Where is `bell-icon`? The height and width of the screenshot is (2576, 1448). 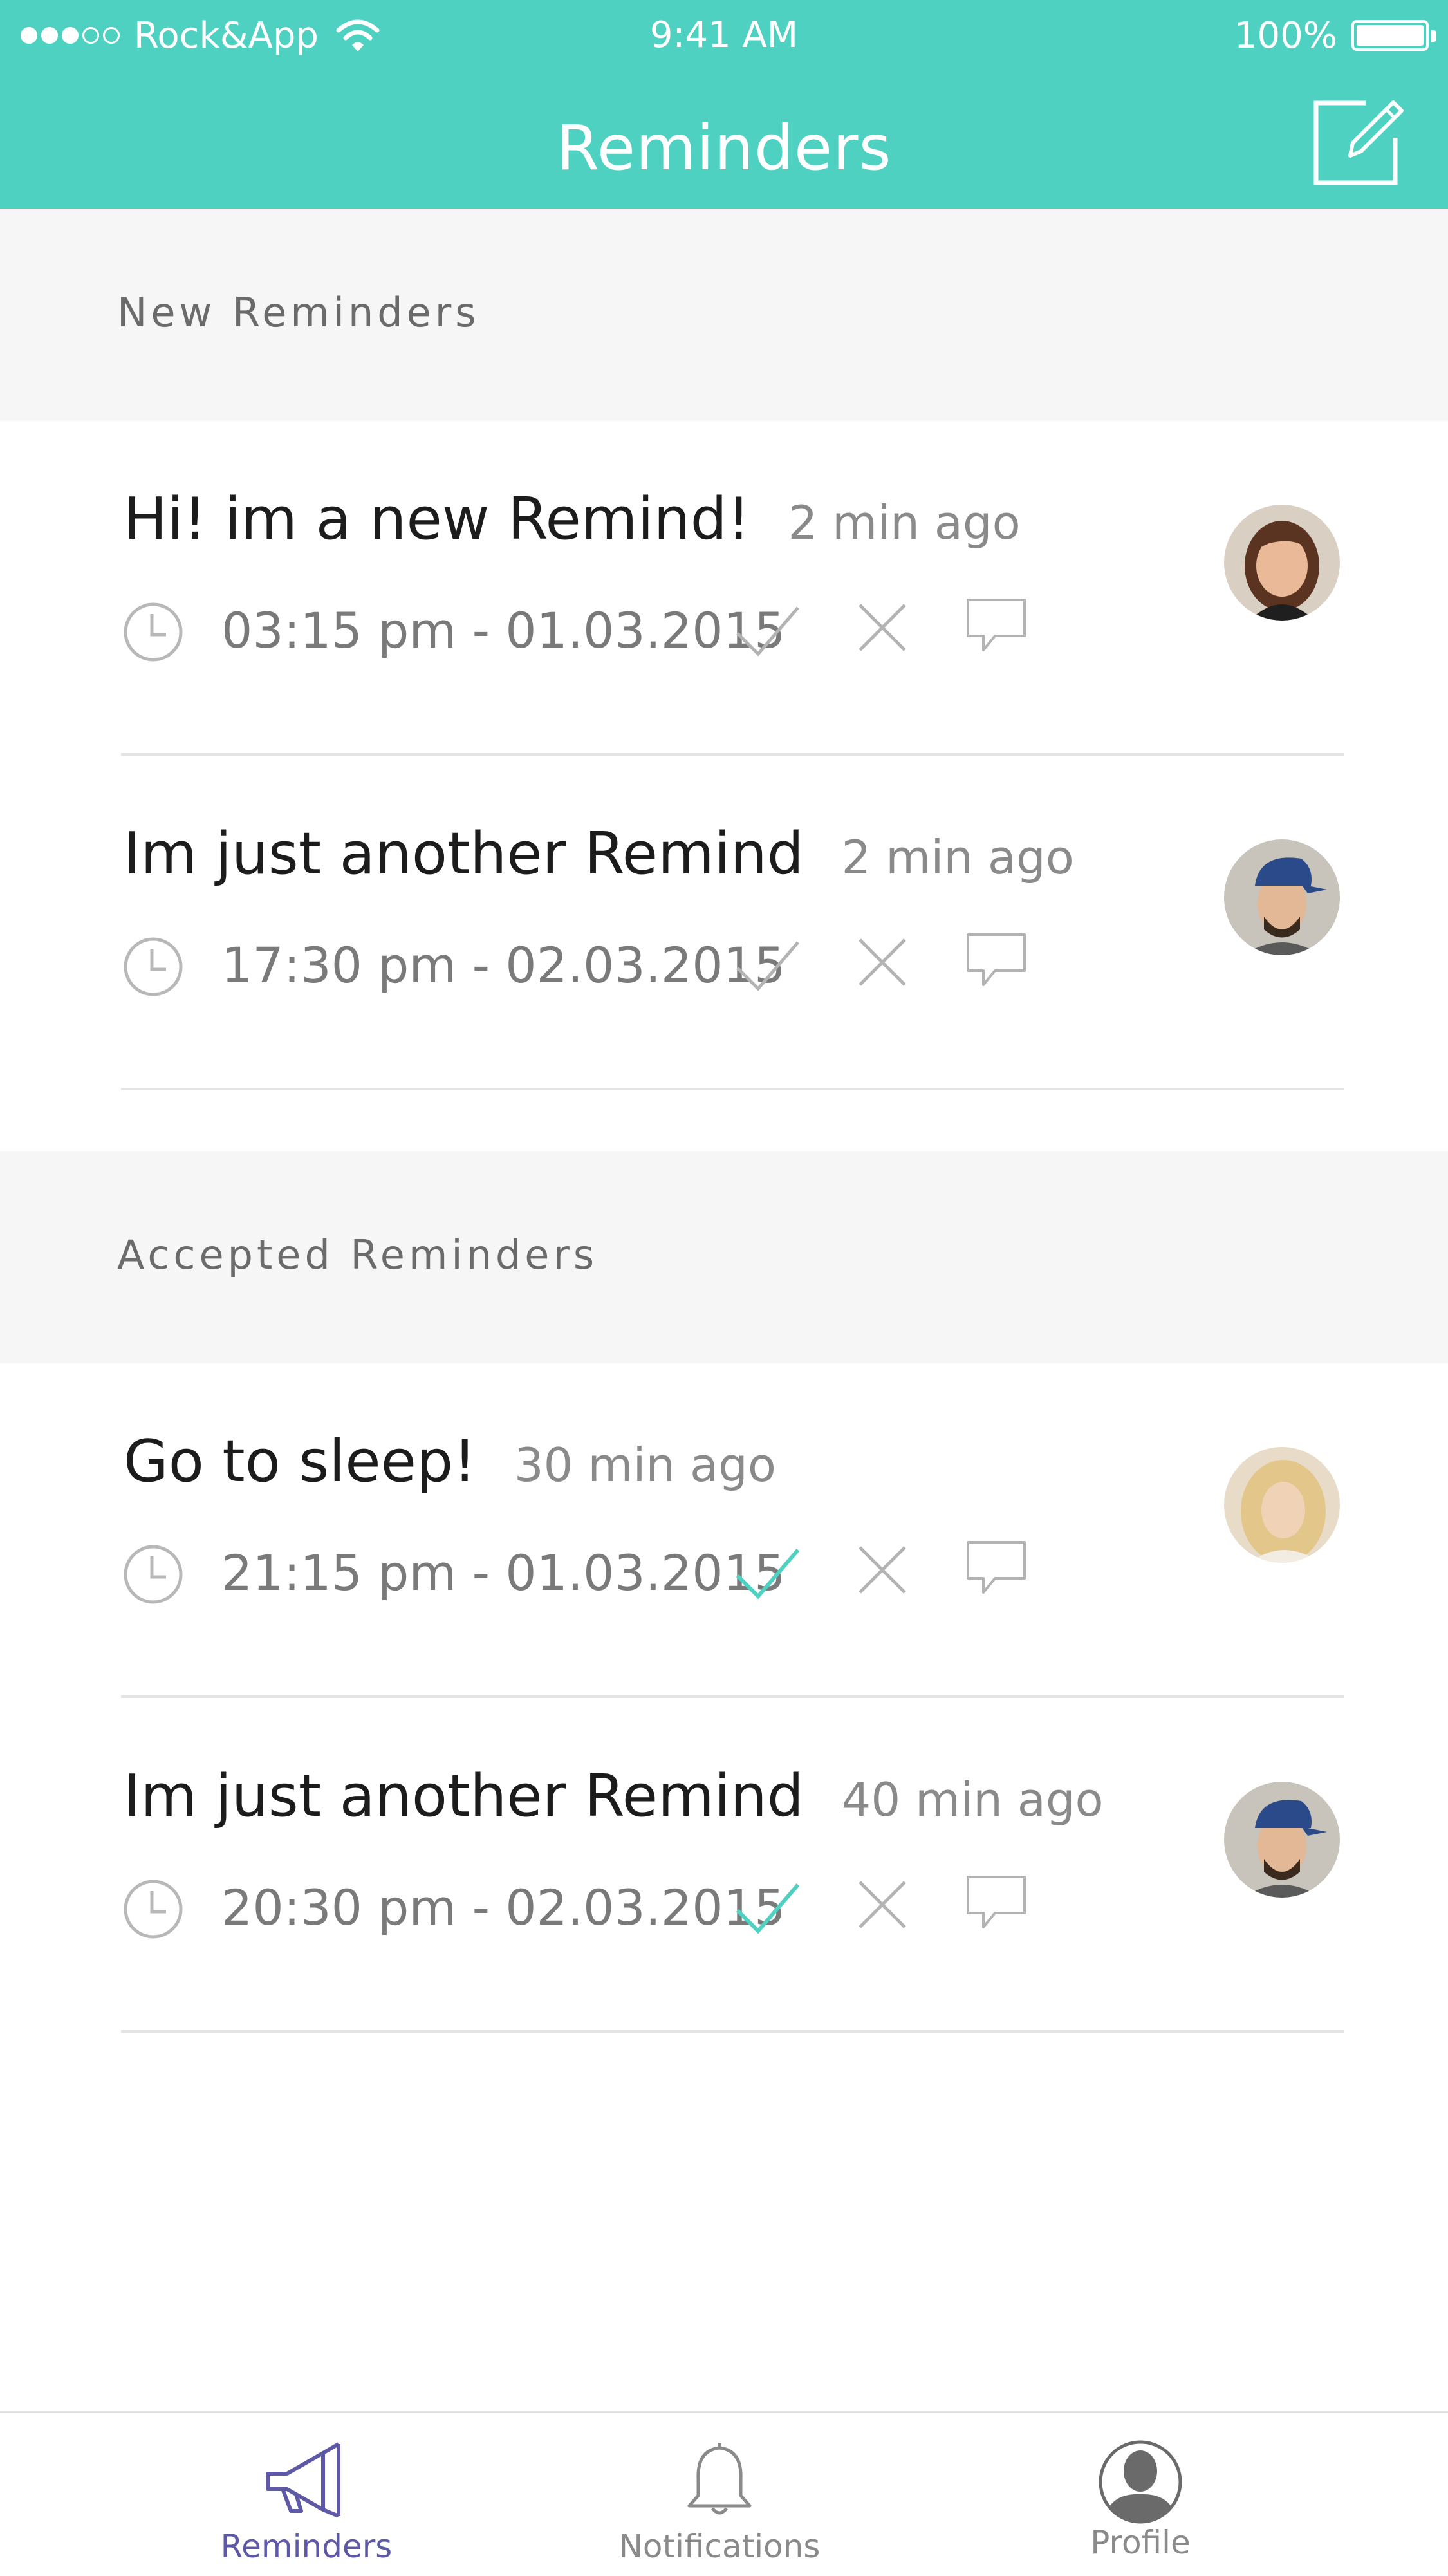 bell-icon is located at coordinates (719, 2479).